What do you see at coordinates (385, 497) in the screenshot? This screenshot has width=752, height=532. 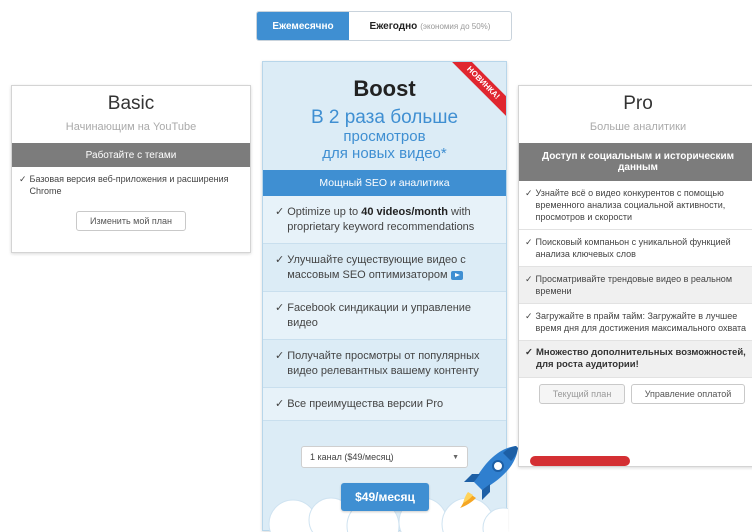 I see `subscribe-price-button: $49/месяц` at bounding box center [385, 497].